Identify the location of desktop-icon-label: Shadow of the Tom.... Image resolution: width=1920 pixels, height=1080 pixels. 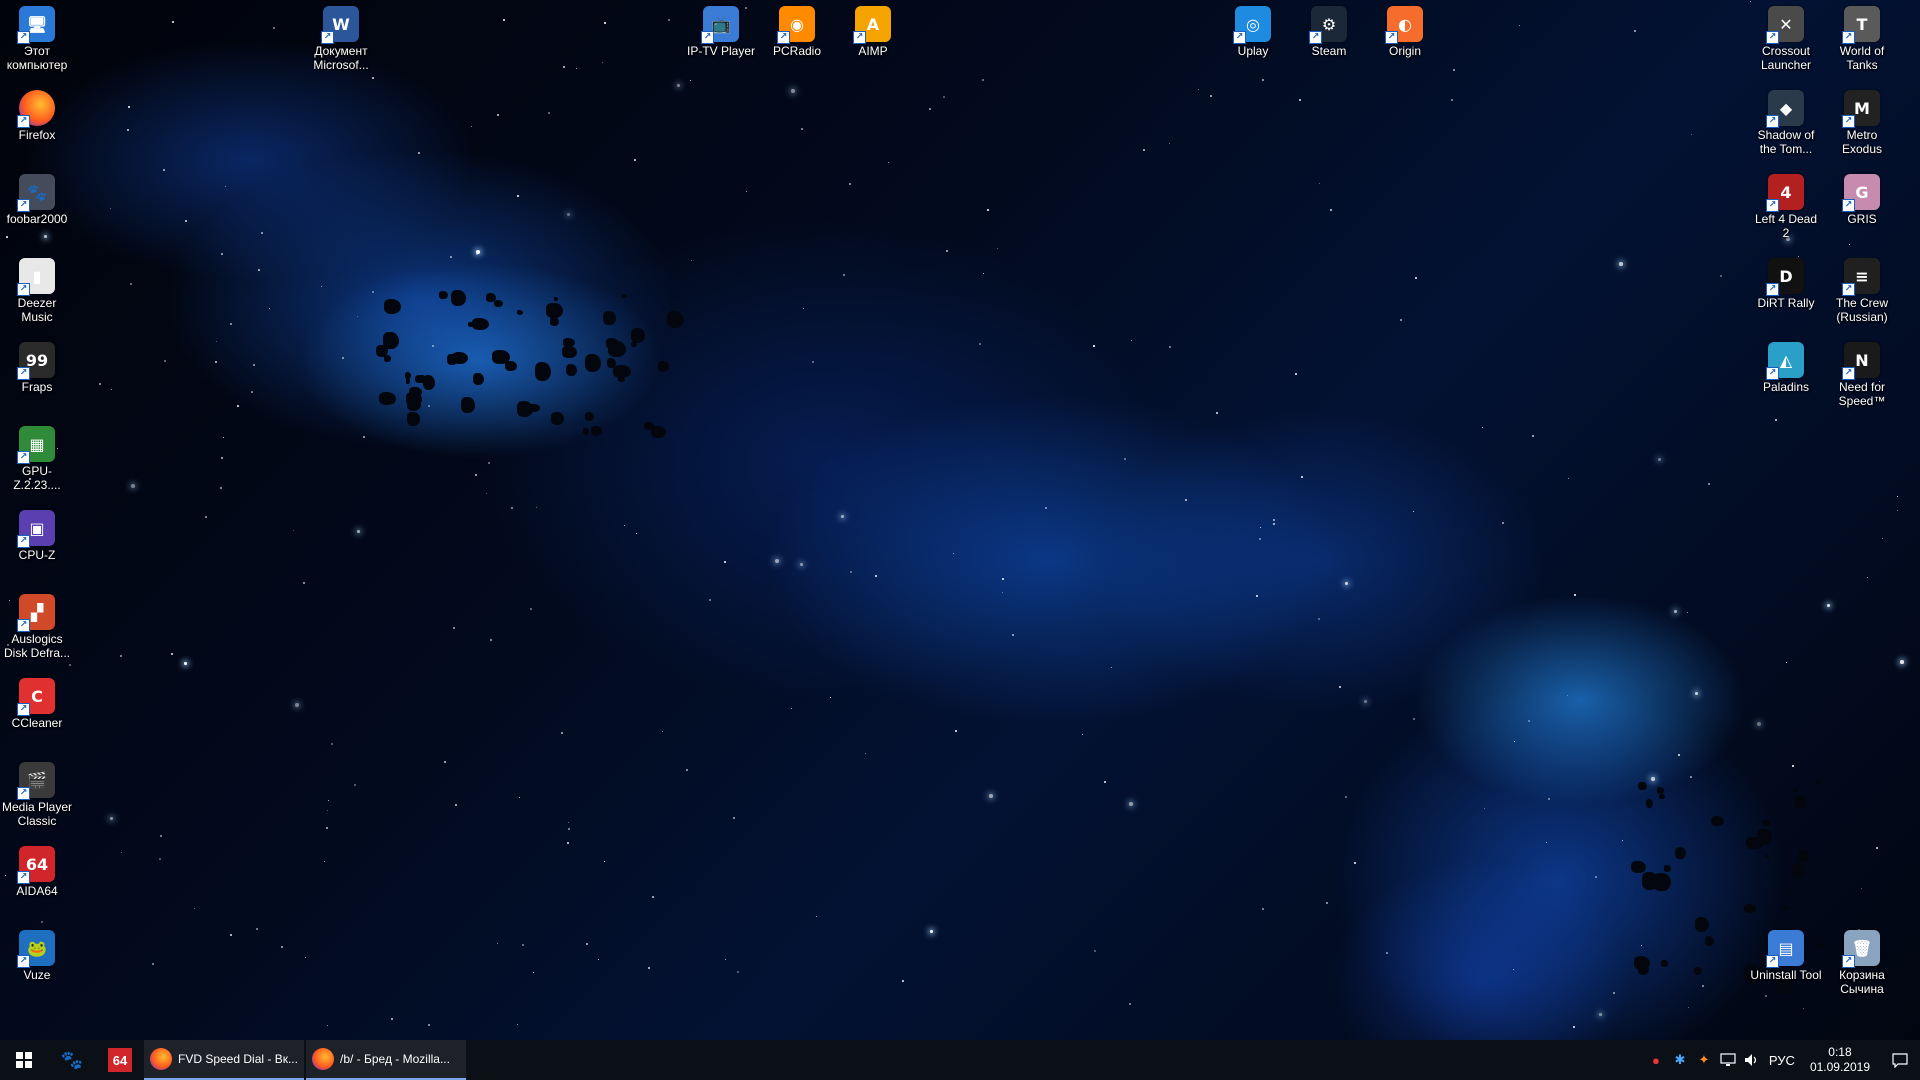
(1786, 142).